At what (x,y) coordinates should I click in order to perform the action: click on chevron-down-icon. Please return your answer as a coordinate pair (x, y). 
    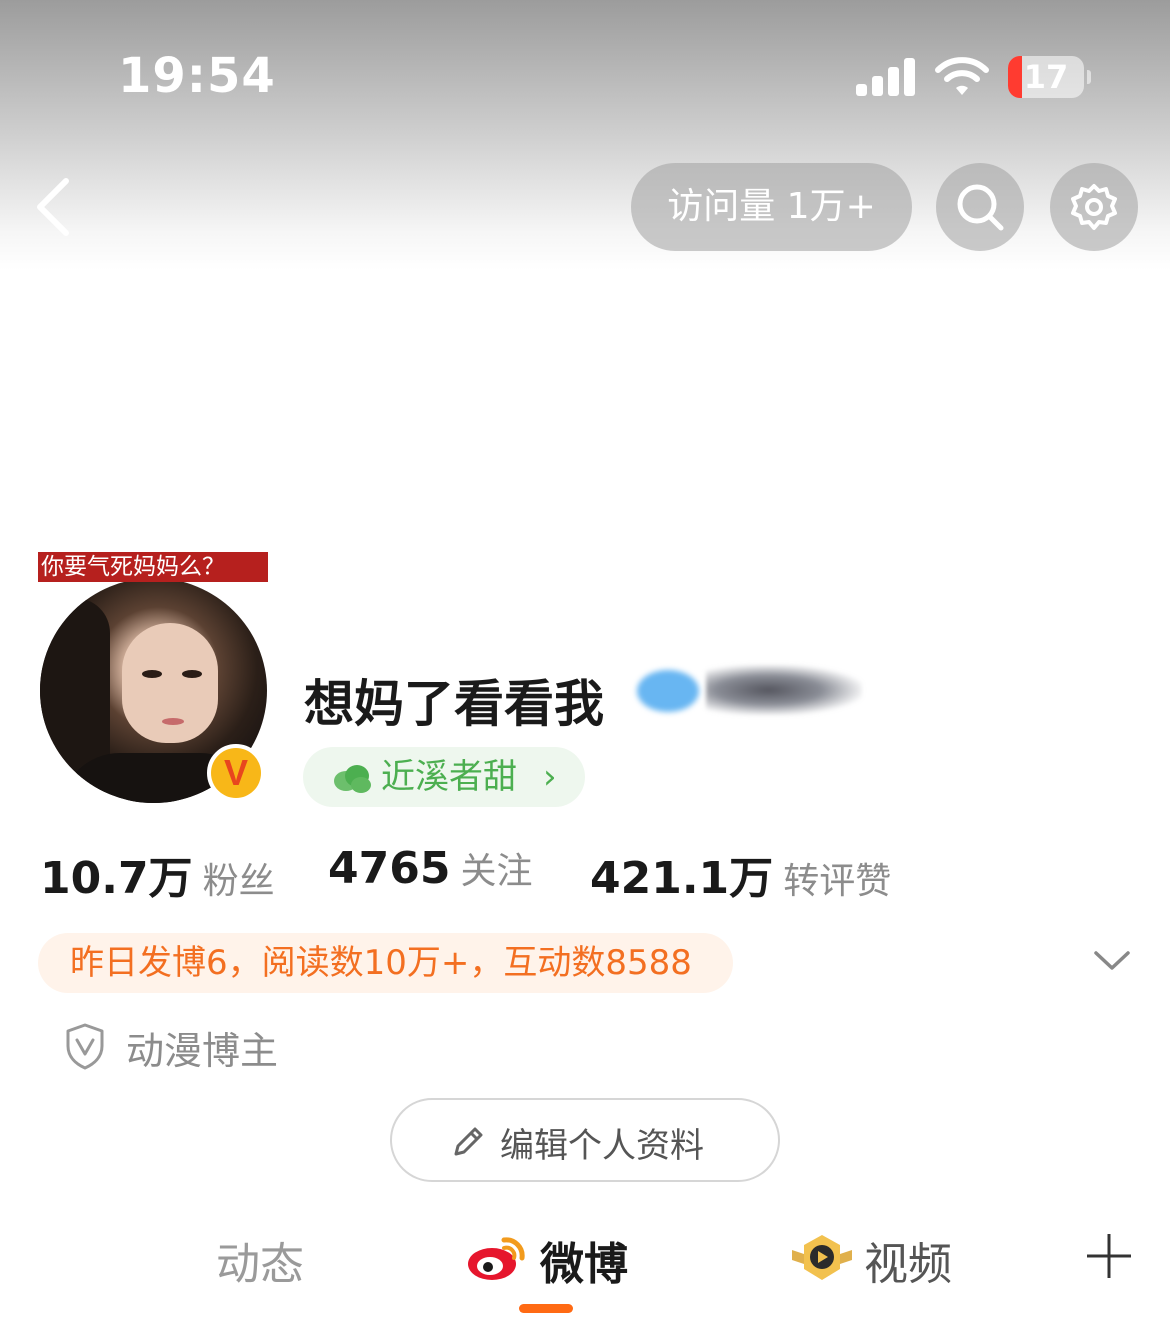
    Looking at the image, I should click on (1112, 961).